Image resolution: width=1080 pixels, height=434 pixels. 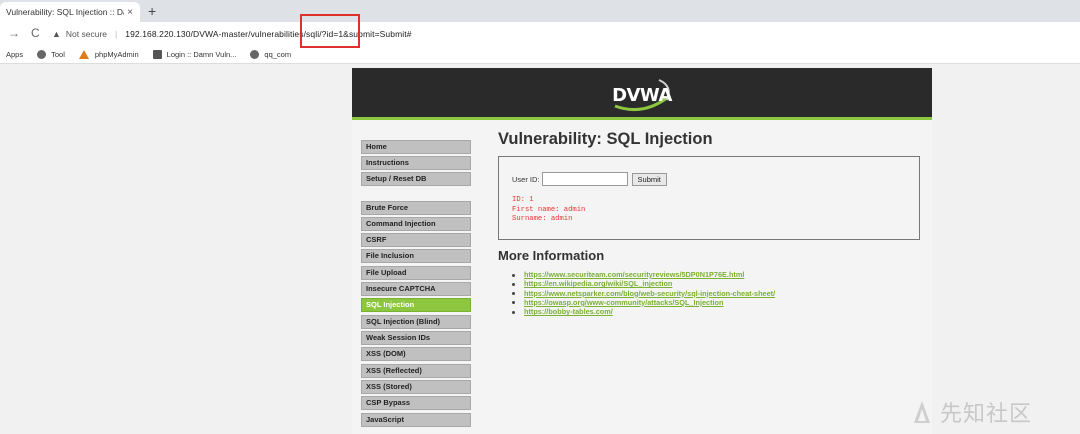 What do you see at coordinates (58, 54) in the screenshot?
I see `bookmark-label: Tool` at bounding box center [58, 54].